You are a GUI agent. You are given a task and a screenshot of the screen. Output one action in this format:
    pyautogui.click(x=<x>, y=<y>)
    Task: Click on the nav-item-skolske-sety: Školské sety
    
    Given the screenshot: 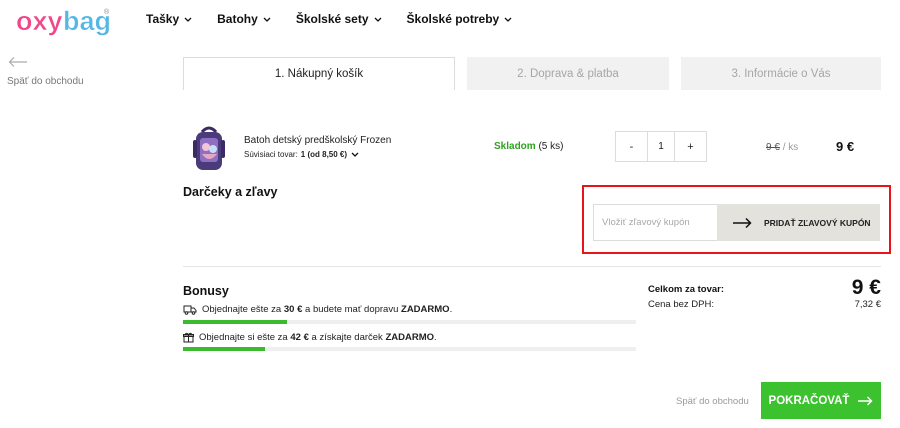 What is the action you would take?
    pyautogui.click(x=339, y=19)
    